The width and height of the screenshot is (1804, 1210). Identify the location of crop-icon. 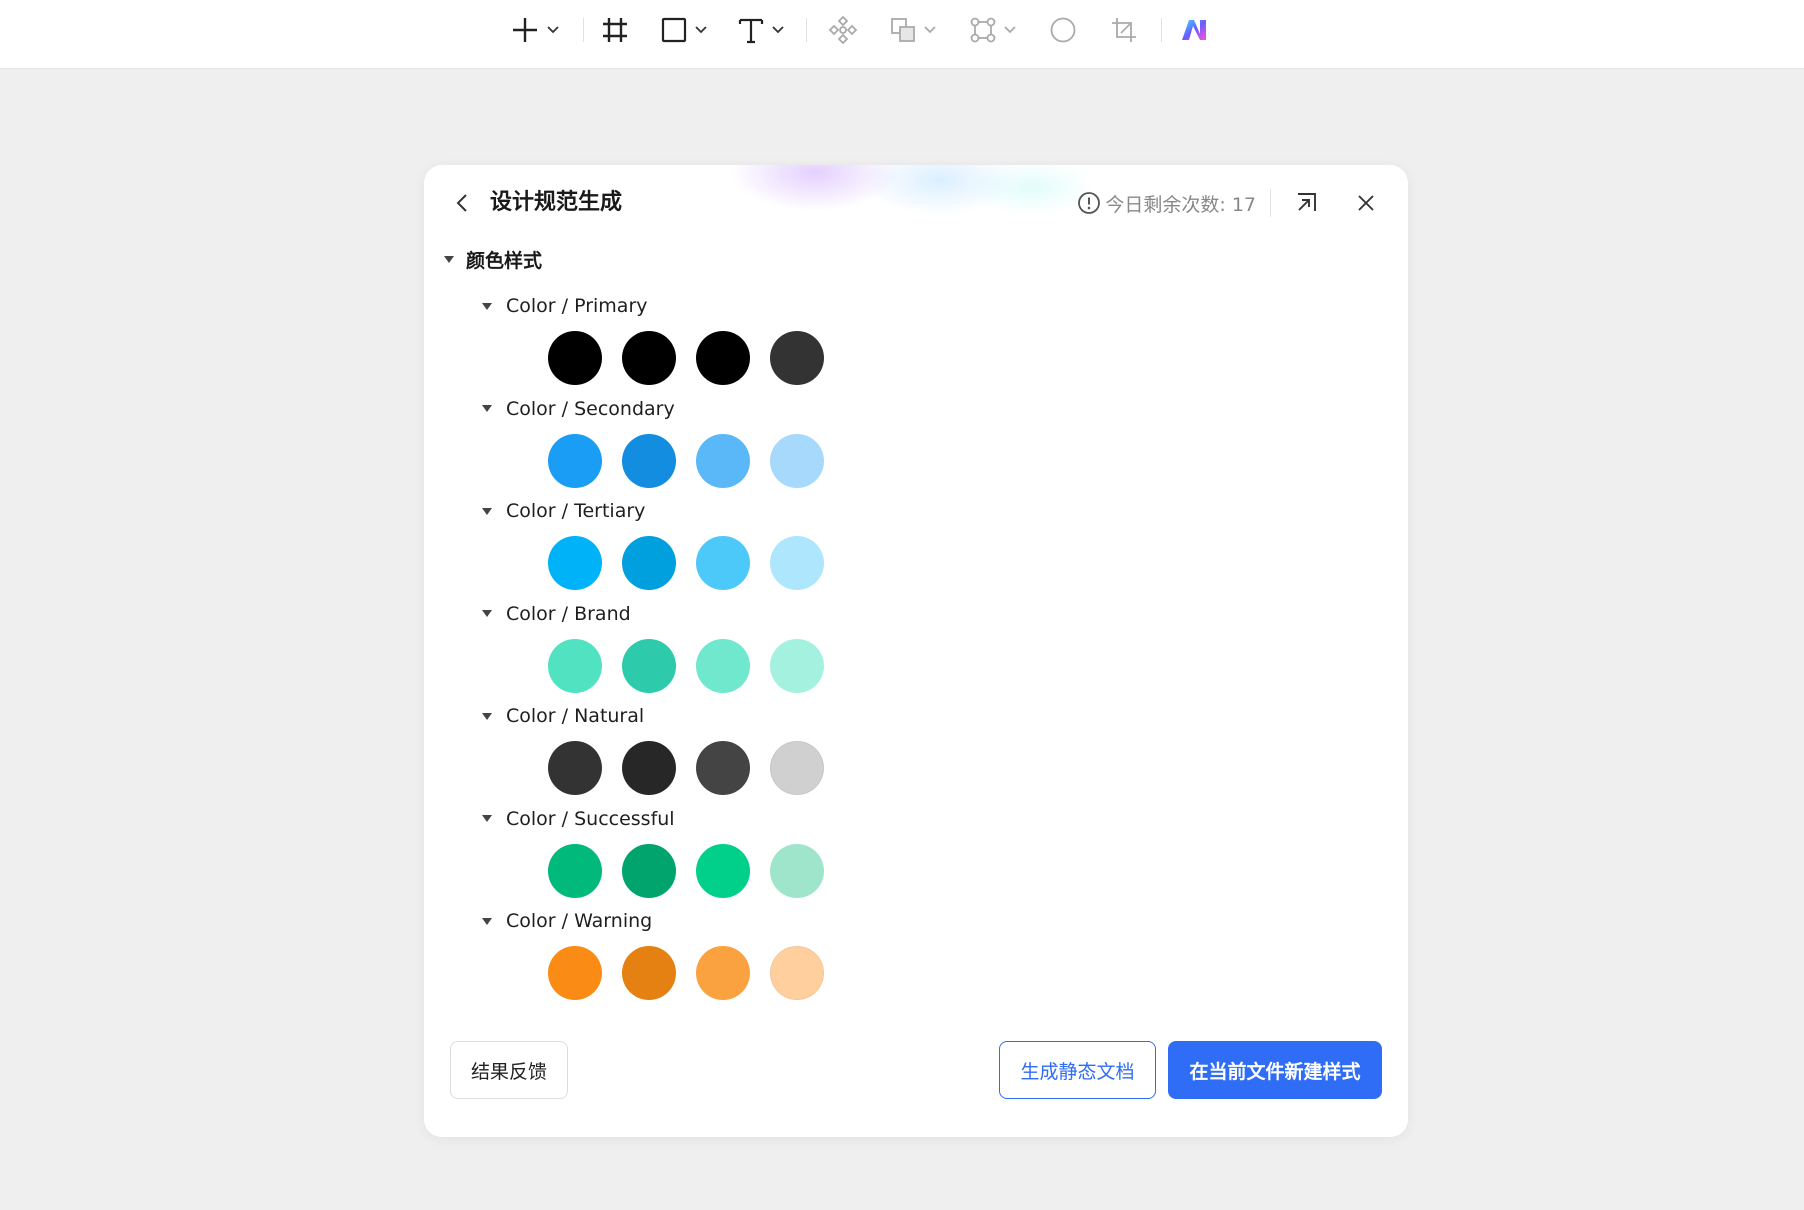
(1124, 30).